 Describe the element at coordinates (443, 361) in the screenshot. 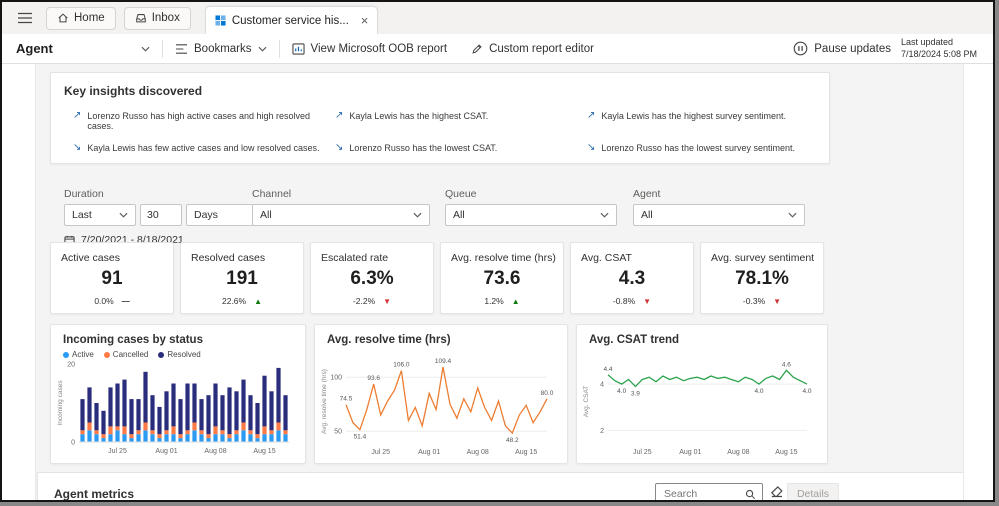

I see `svg-text: 109.4` at that location.